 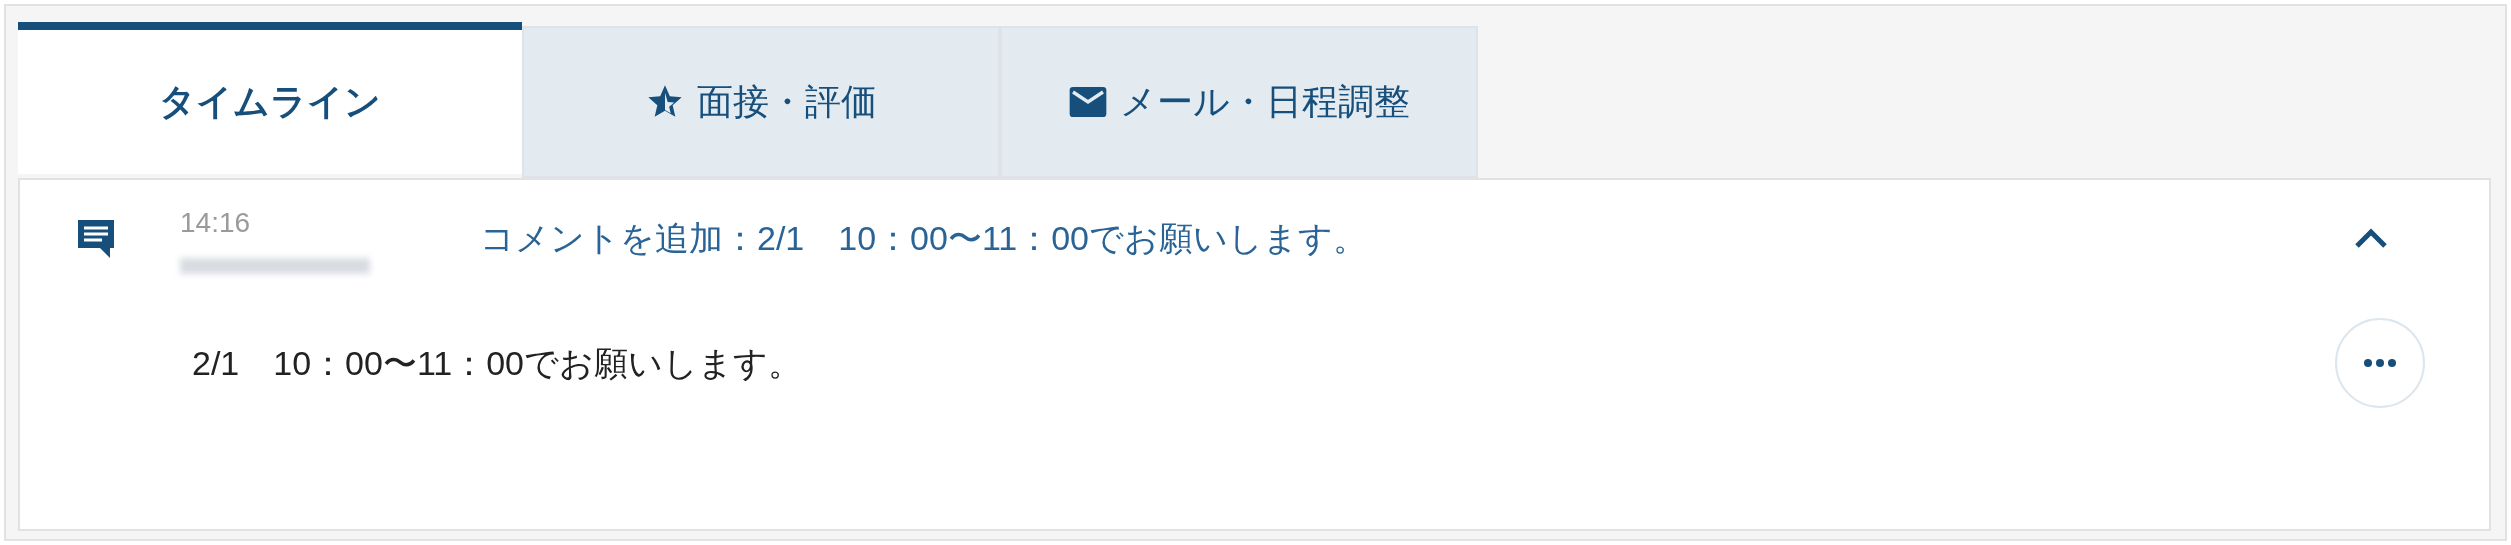 I want to click on tab: 面接・評価, so click(x=761, y=102).